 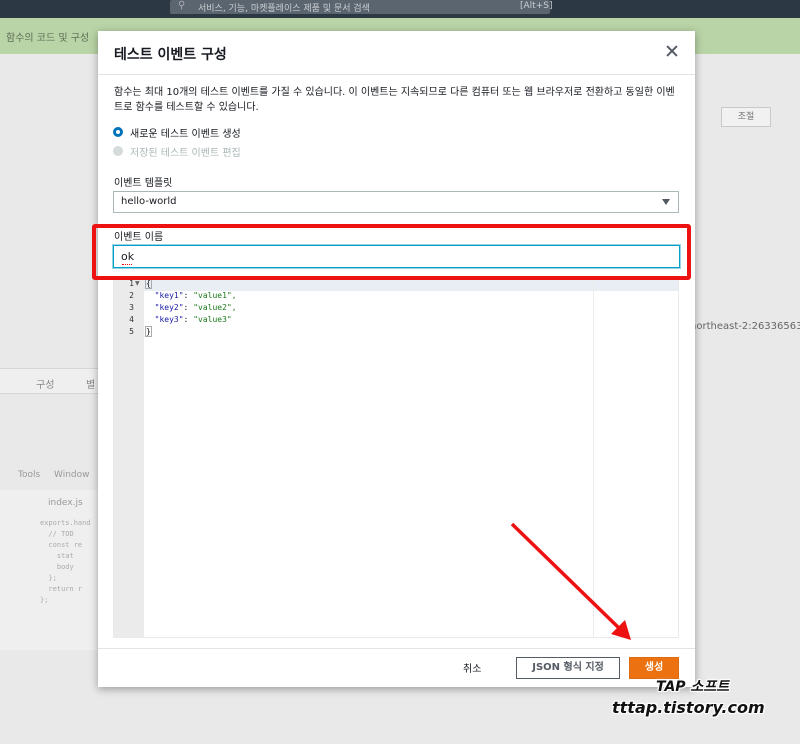 What do you see at coordinates (396, 667) in the screenshot?
I see `dialog-footer: 취소 JSON 형식 지정 생성` at bounding box center [396, 667].